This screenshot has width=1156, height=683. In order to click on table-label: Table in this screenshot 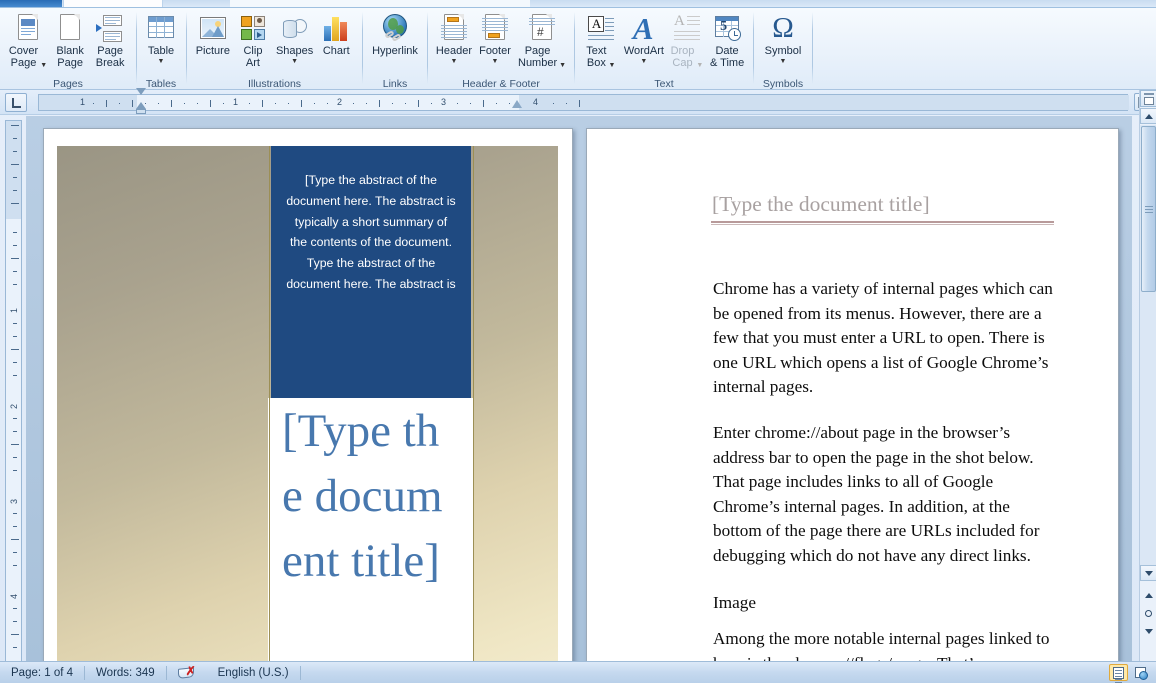, I will do `click(161, 51)`.